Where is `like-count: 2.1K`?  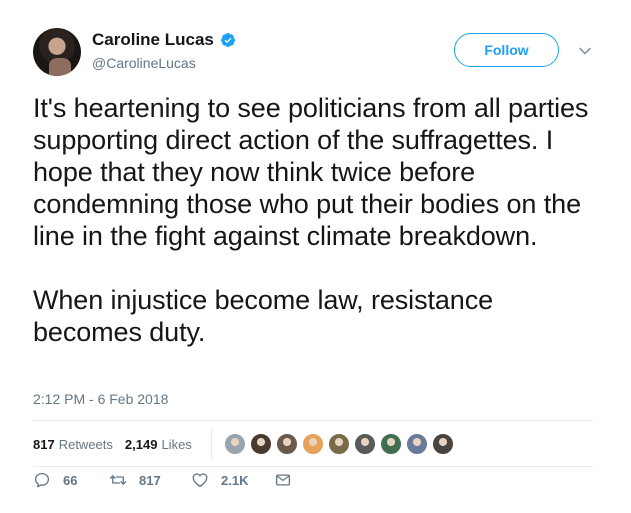
like-count: 2.1K is located at coordinates (235, 480).